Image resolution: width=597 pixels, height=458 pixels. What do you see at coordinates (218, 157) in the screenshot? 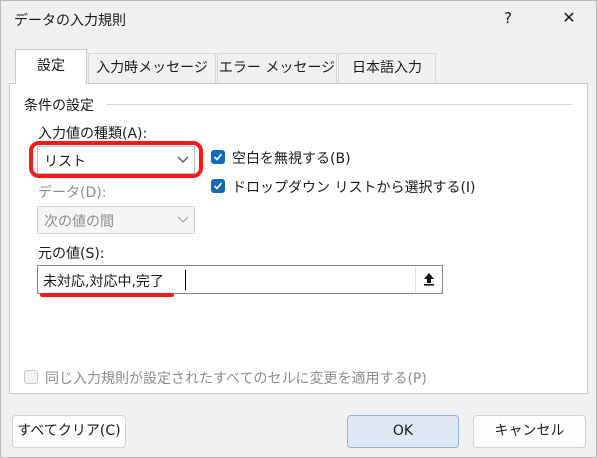
I see `ignore-blank-checkbox` at bounding box center [218, 157].